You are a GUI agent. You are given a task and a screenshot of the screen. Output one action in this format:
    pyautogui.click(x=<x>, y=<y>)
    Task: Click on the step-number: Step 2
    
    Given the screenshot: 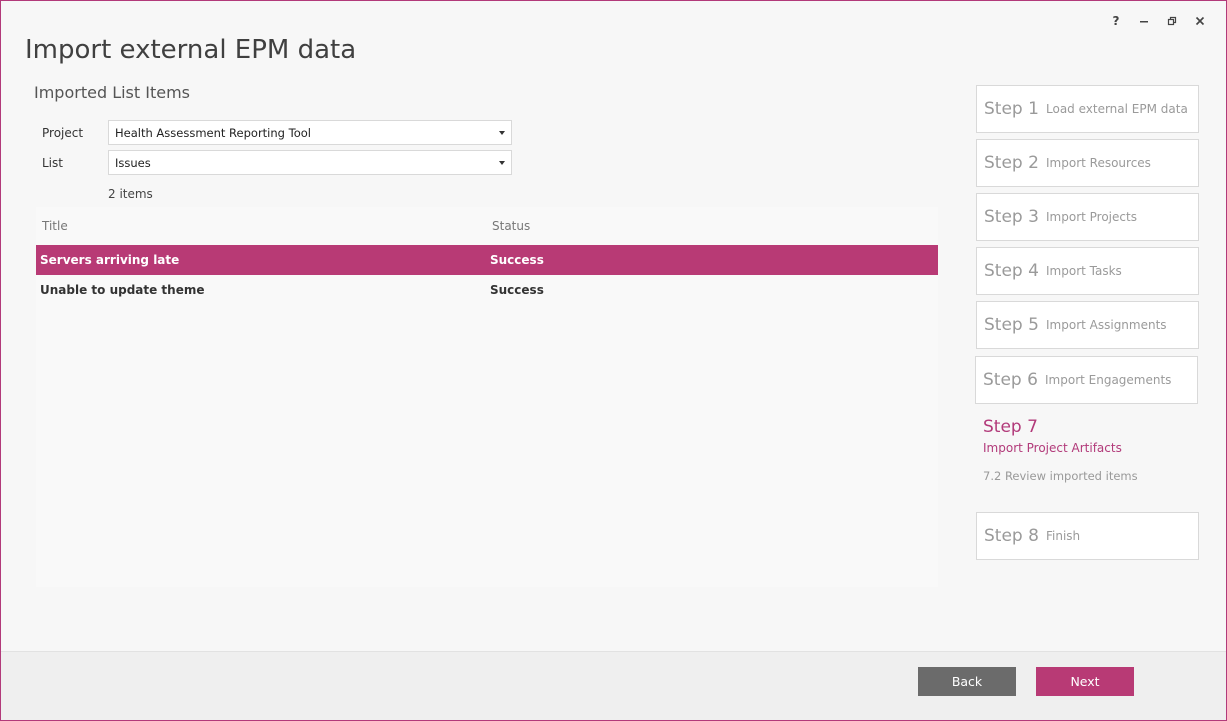 What is the action you would take?
    pyautogui.click(x=1011, y=163)
    